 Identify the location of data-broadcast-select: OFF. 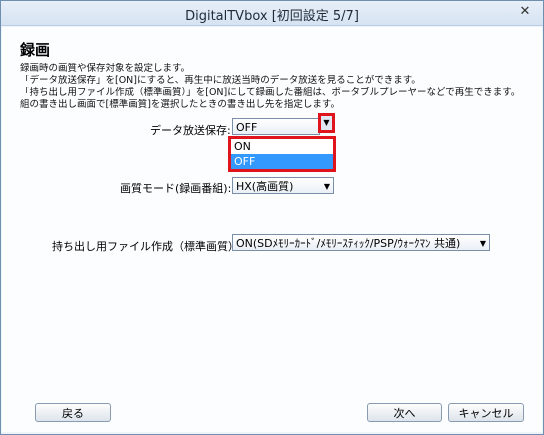
(276, 126).